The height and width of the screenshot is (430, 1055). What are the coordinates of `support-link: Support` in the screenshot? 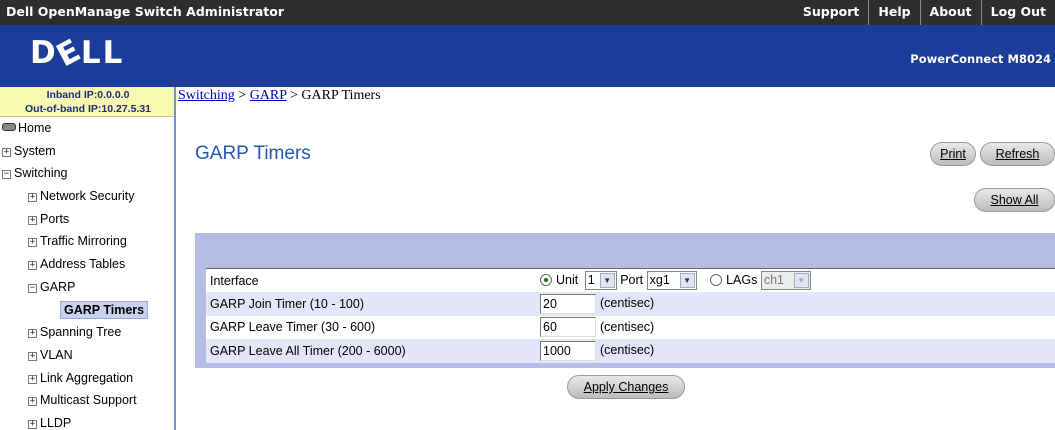 It's located at (831, 12).